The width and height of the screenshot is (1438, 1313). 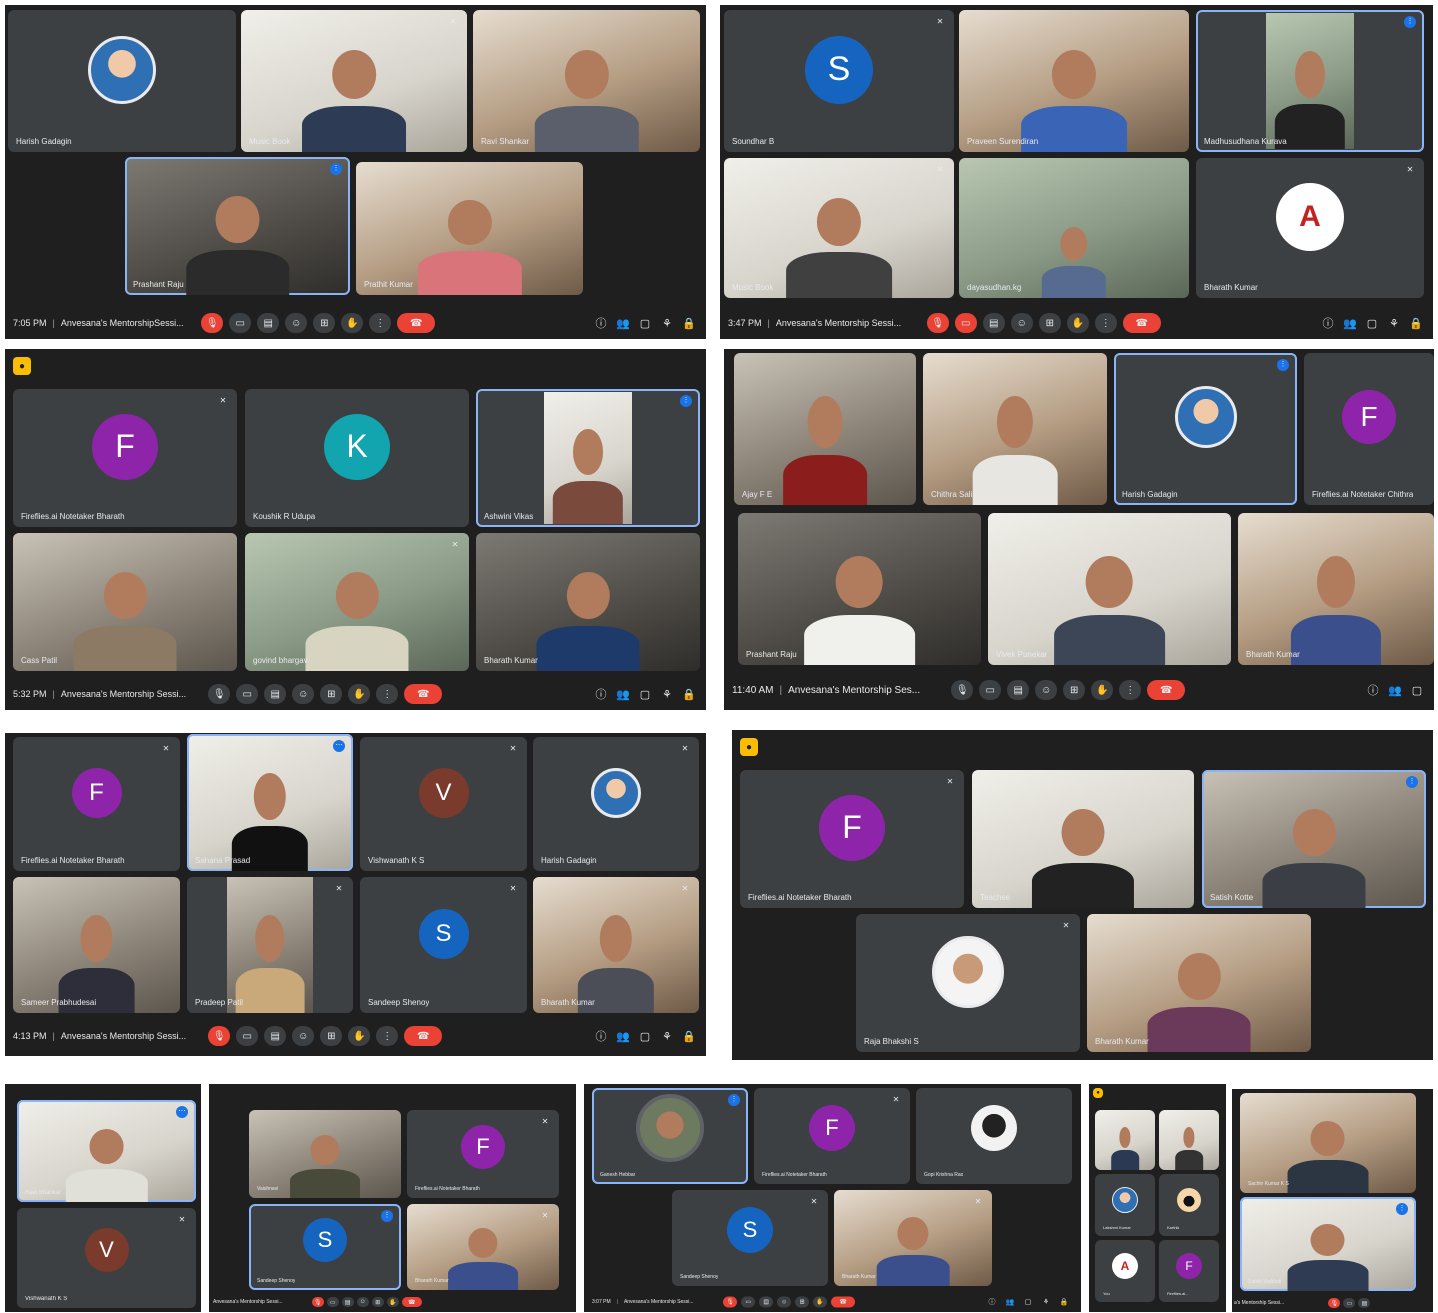 I want to click on participant-tile: ✕ Pradeep Patil, so click(x=270, y=945).